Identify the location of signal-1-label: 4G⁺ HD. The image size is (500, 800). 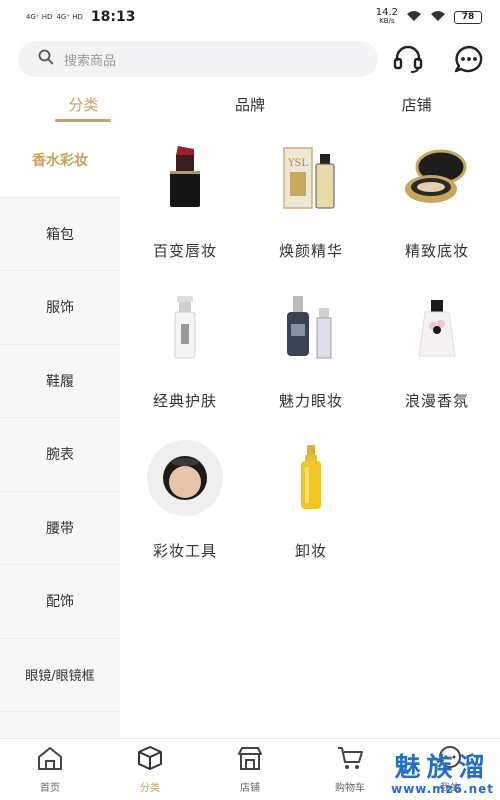
(39, 17).